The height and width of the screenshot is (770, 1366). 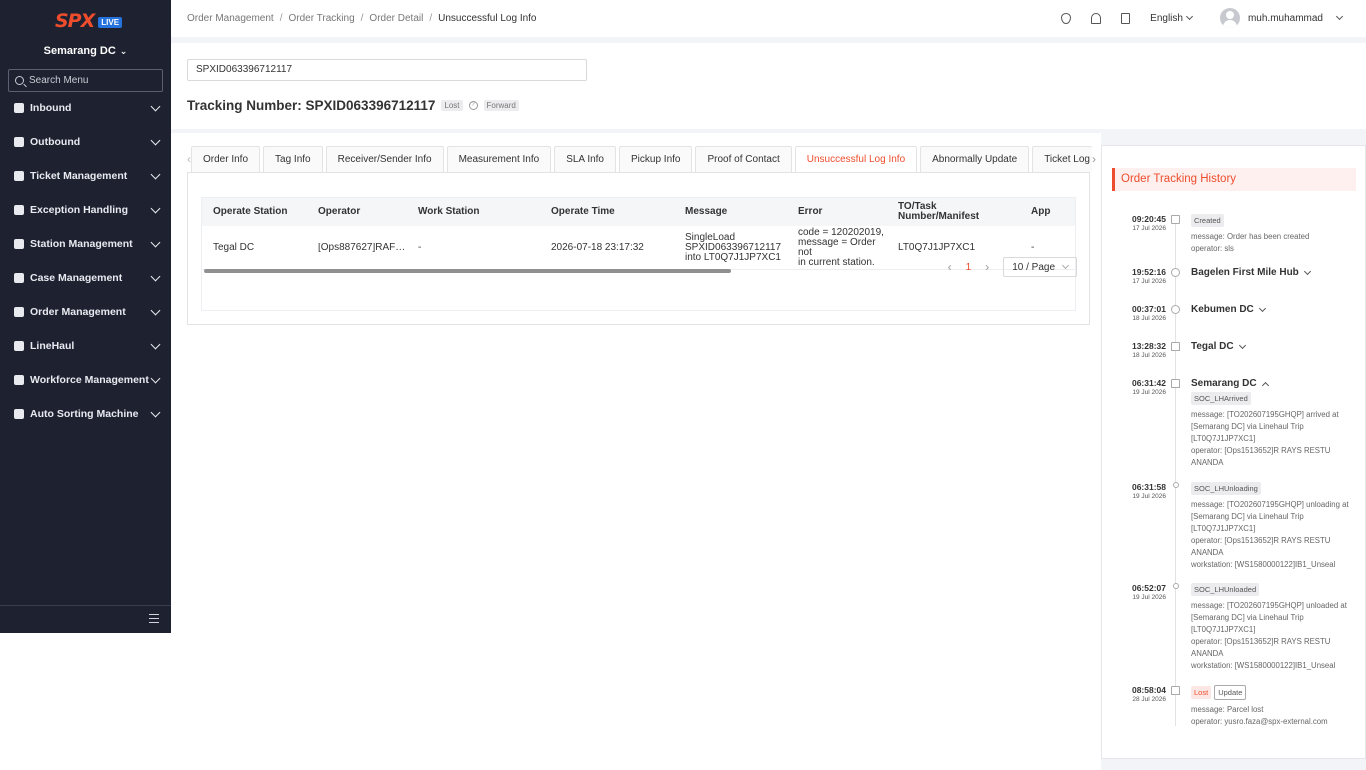 What do you see at coordinates (1062, 159) in the screenshot?
I see `tab-ticket-log: Ticket Log` at bounding box center [1062, 159].